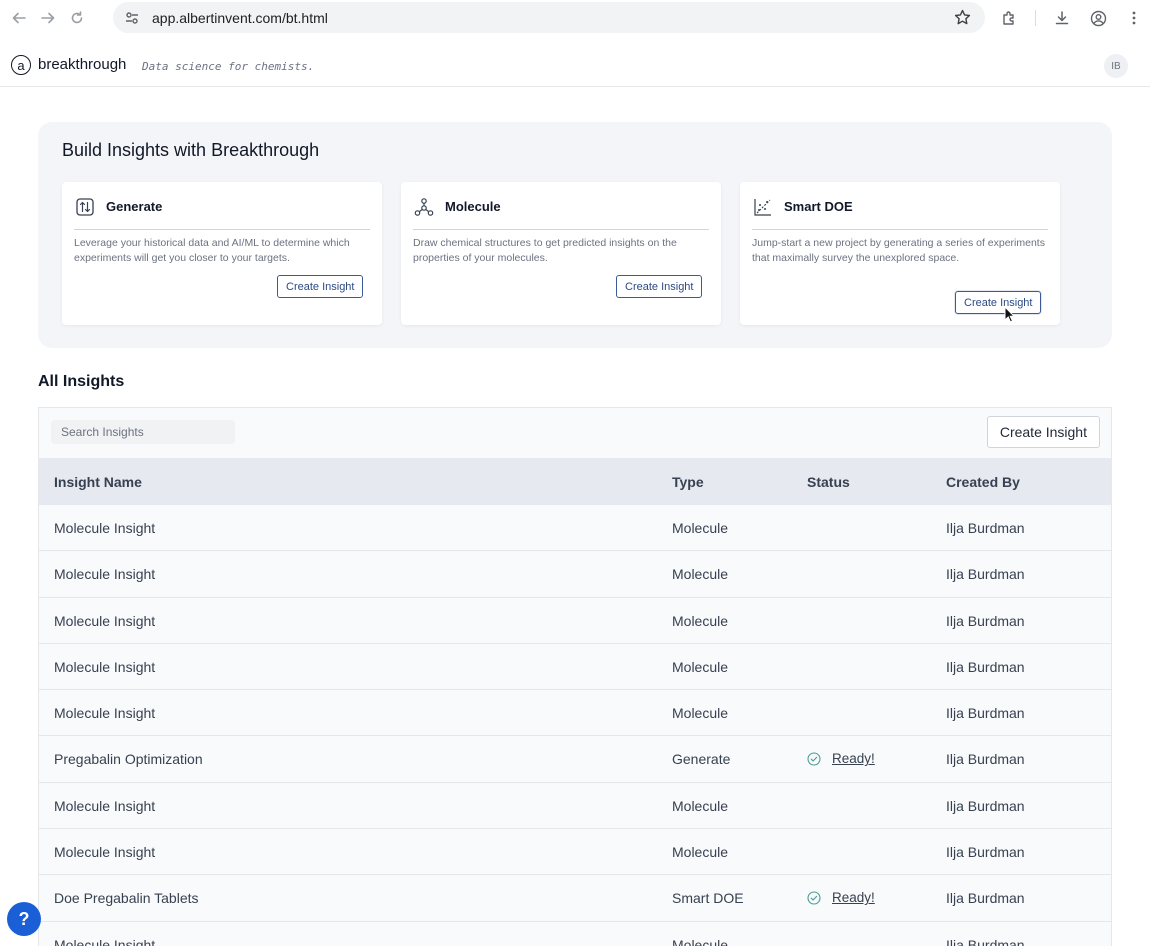  I want to click on column-header-created-by: Created By, so click(983, 482).